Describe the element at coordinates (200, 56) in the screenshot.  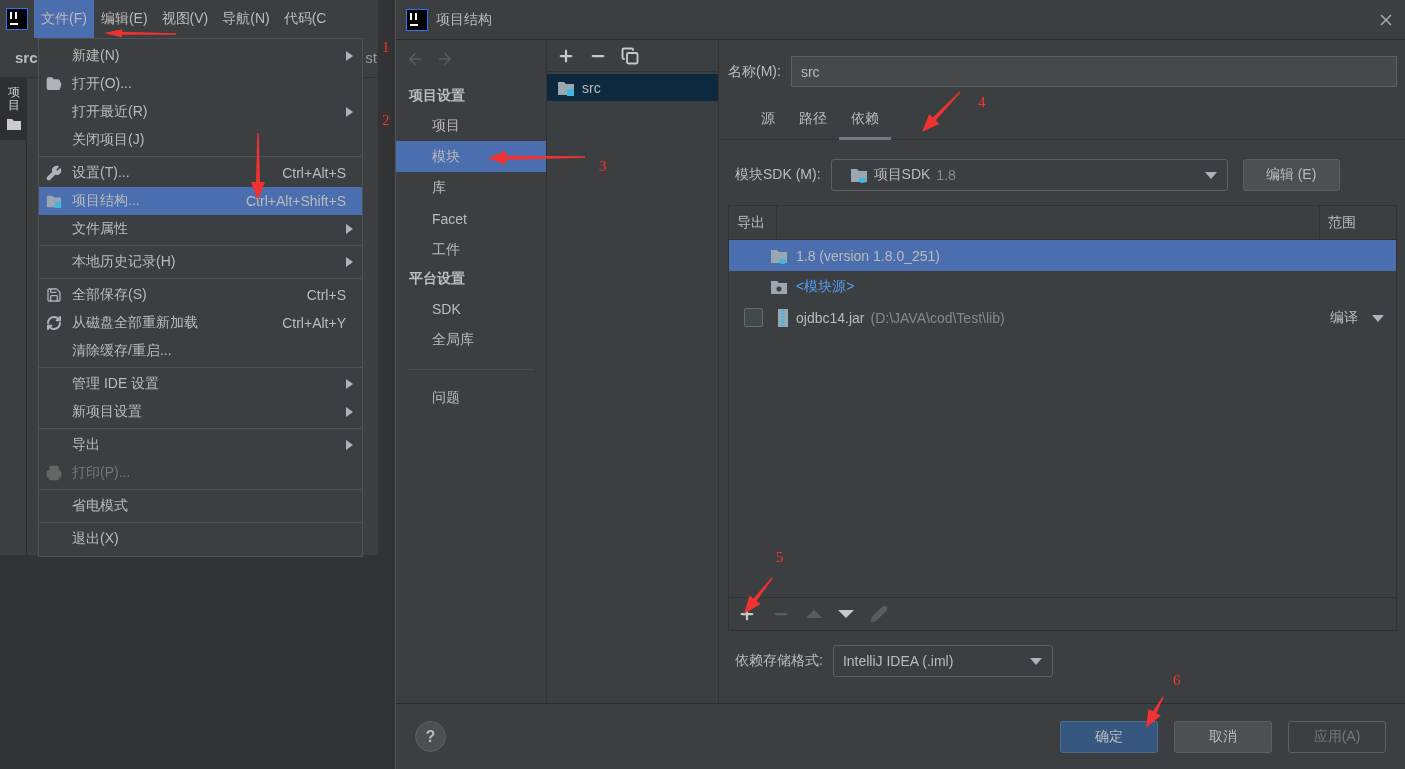
I see `menu-item: 新建(N)` at that location.